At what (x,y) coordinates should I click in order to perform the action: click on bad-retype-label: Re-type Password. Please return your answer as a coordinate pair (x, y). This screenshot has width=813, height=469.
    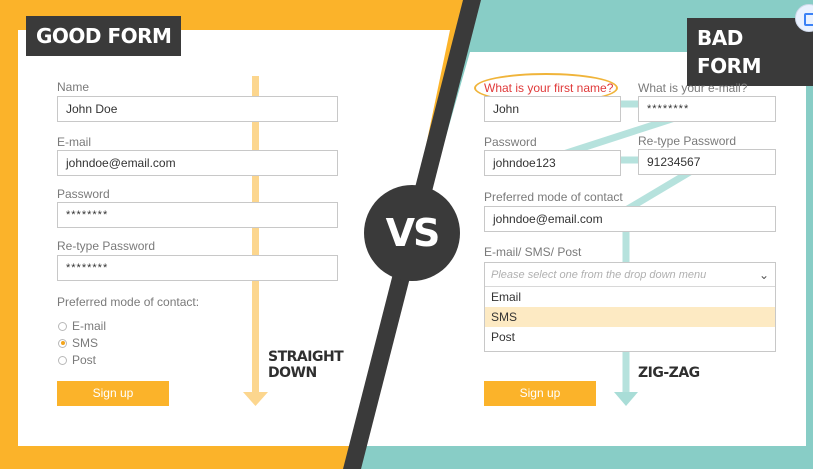
    Looking at the image, I should click on (687, 141).